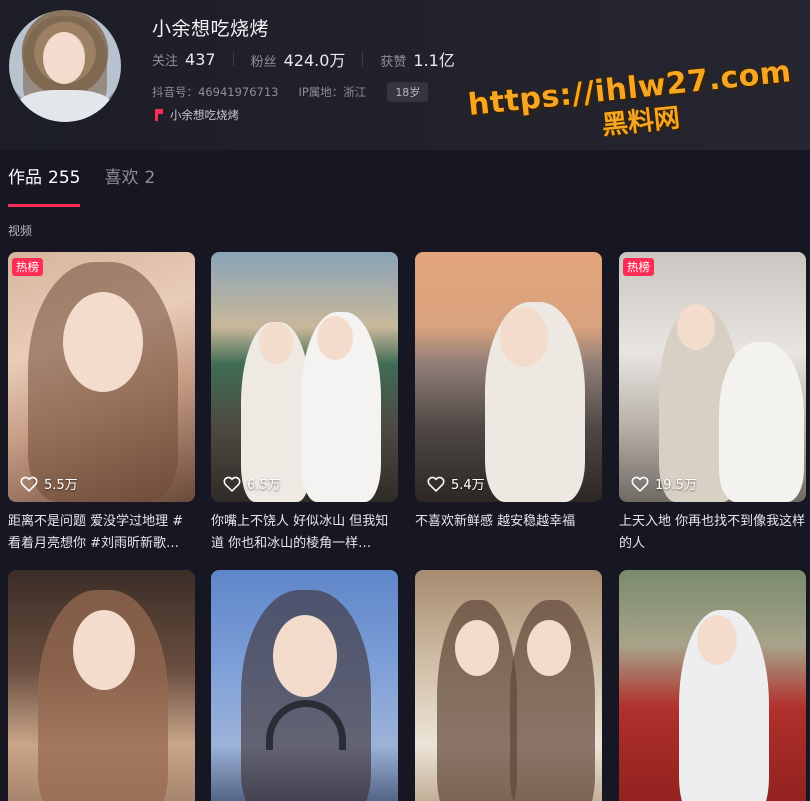  Describe the element at coordinates (761, 422) in the screenshot. I see `video-subject` at that location.